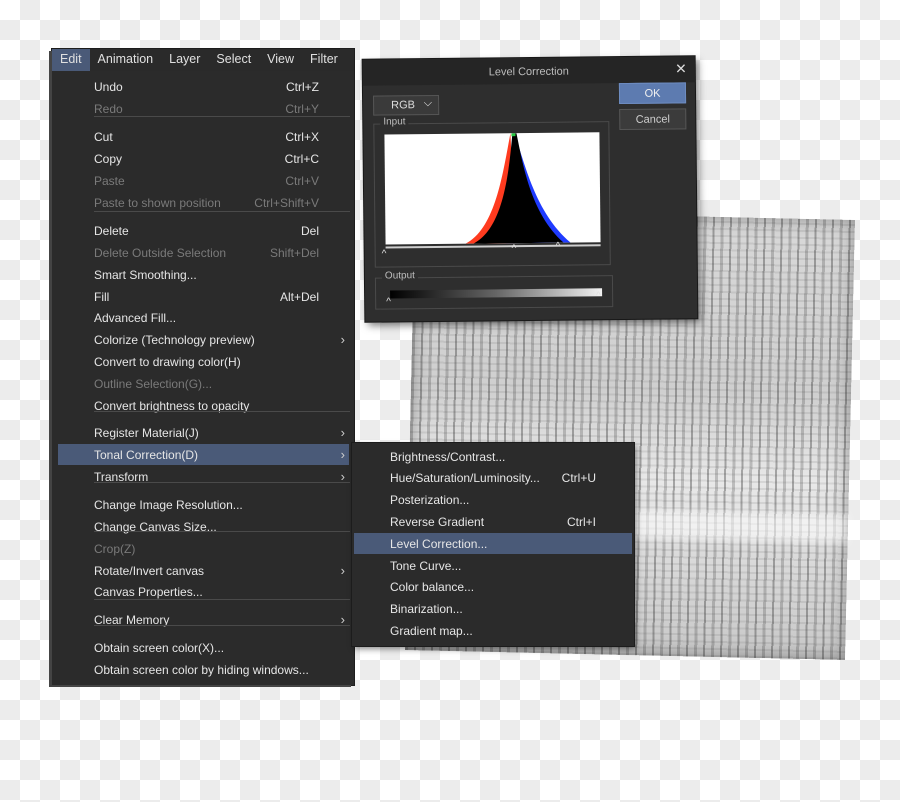 Image resolution: width=900 pixels, height=802 pixels. I want to click on output-label: Output, so click(399, 276).